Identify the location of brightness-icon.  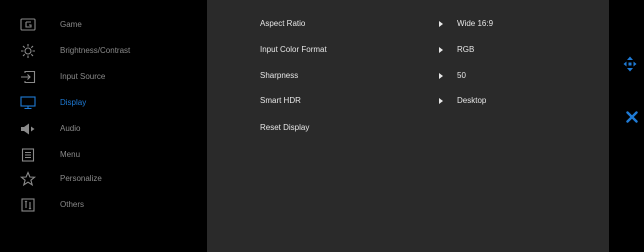
(28, 51).